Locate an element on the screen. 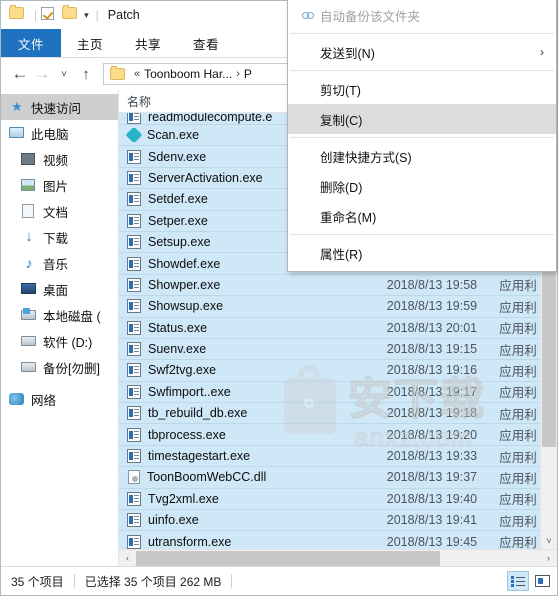 The height and width of the screenshot is (596, 558). file-name-cell: ToonBoomWebCC.dll is located at coordinates (249, 477).